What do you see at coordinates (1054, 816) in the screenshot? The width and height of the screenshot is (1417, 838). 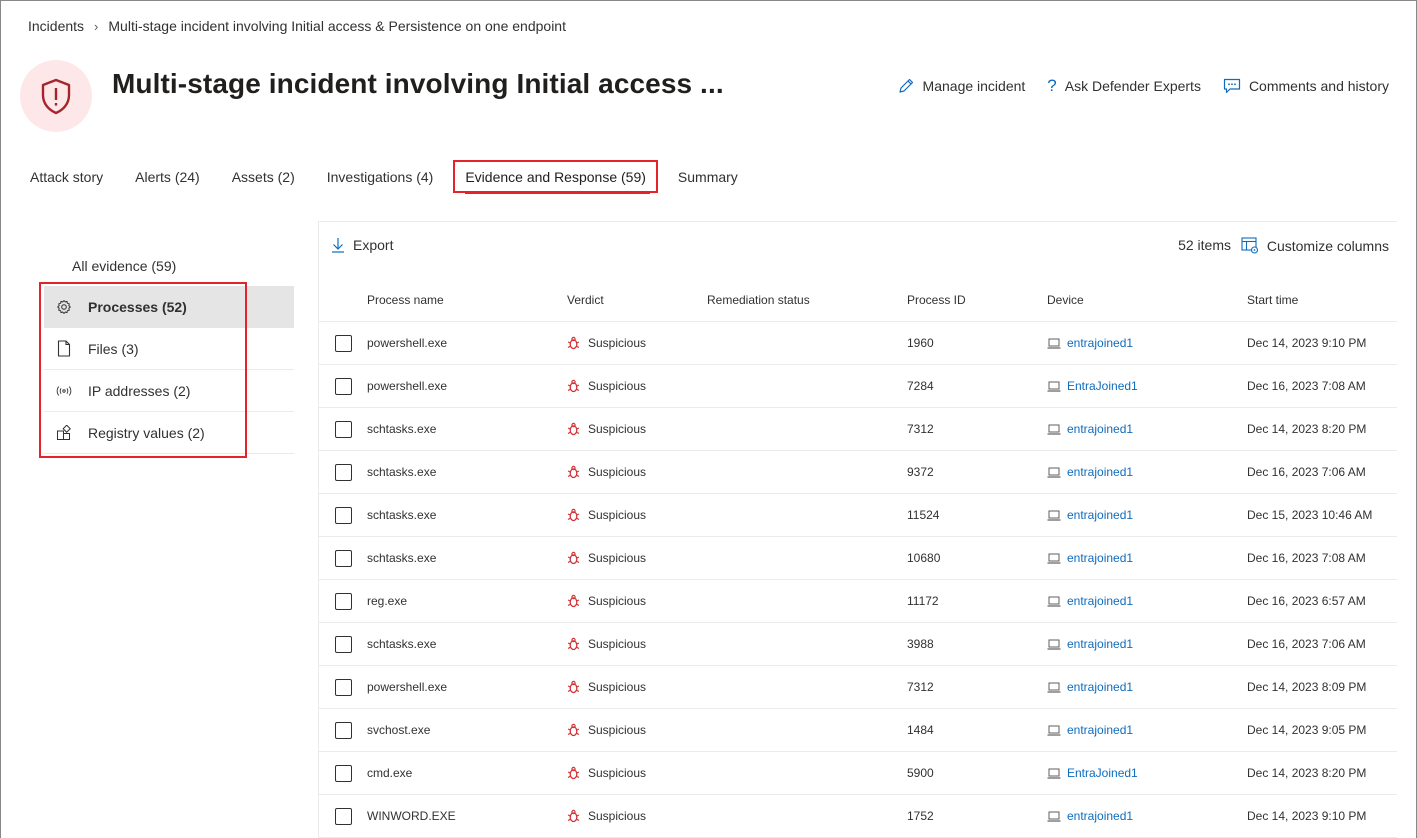 I see `laptop-icon` at bounding box center [1054, 816].